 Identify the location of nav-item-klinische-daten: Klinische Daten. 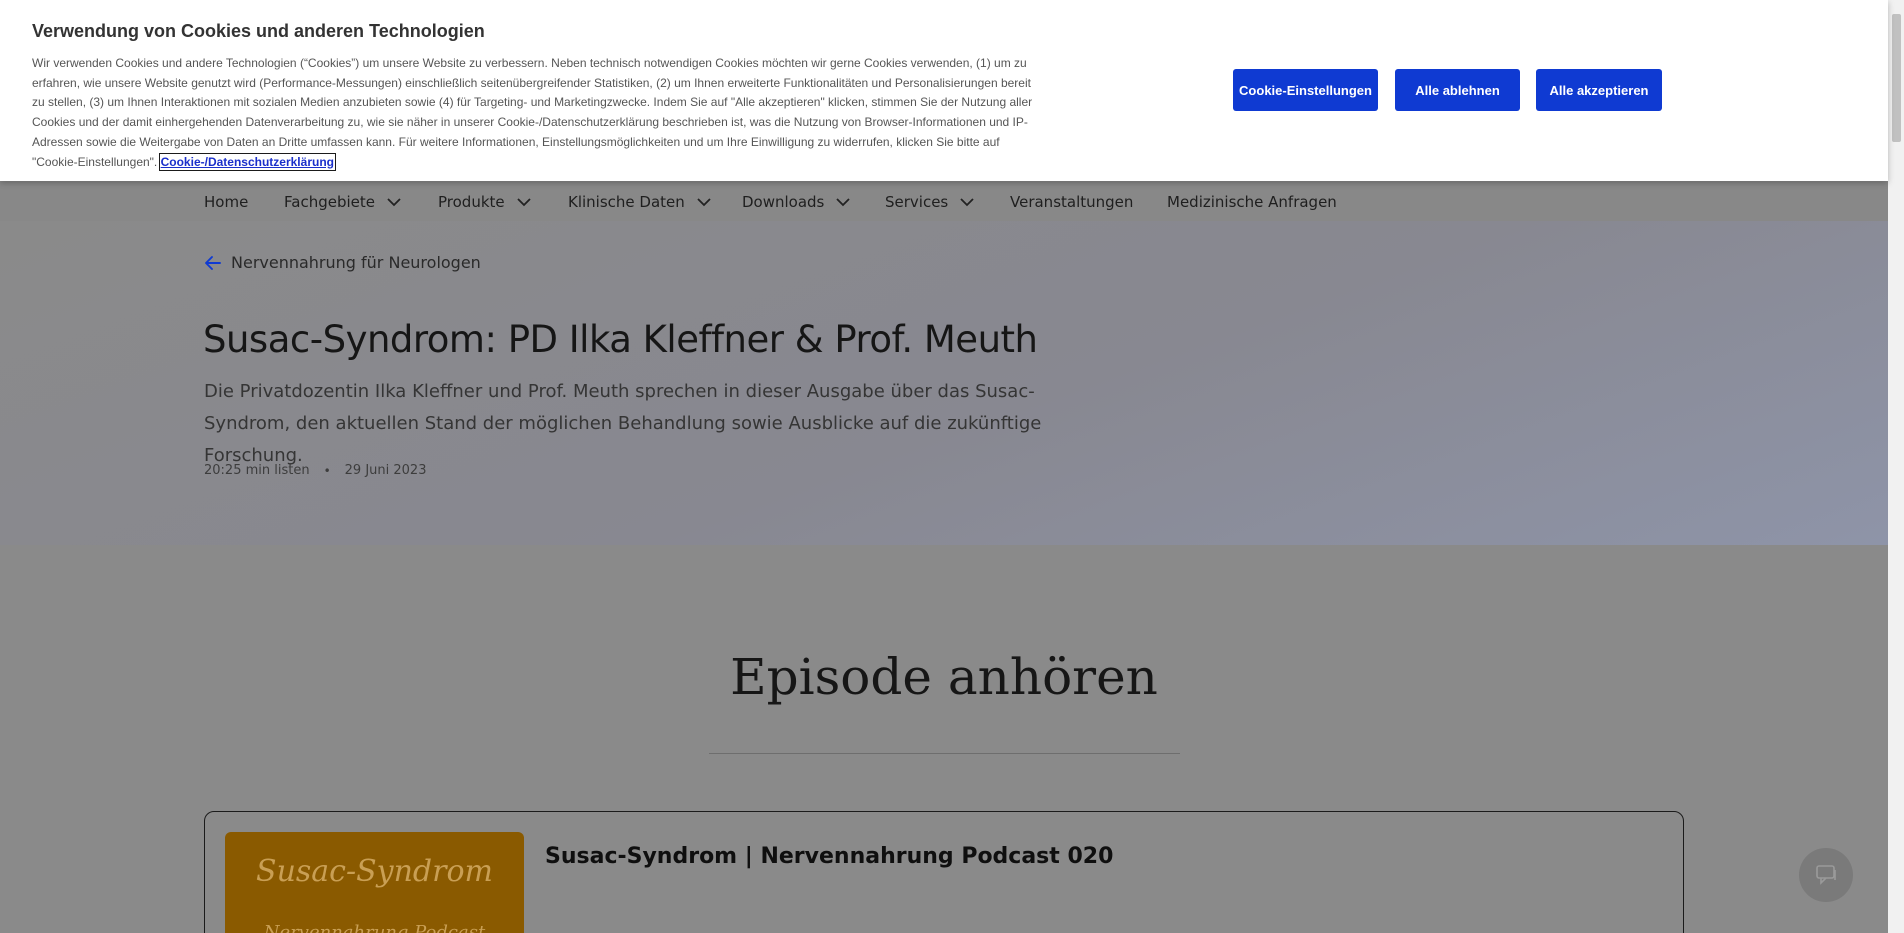
(640, 201).